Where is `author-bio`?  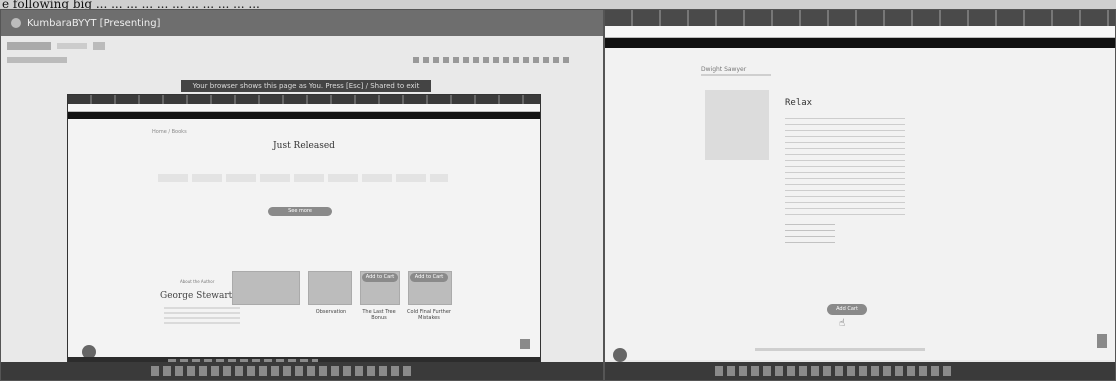 author-bio is located at coordinates (202, 317).